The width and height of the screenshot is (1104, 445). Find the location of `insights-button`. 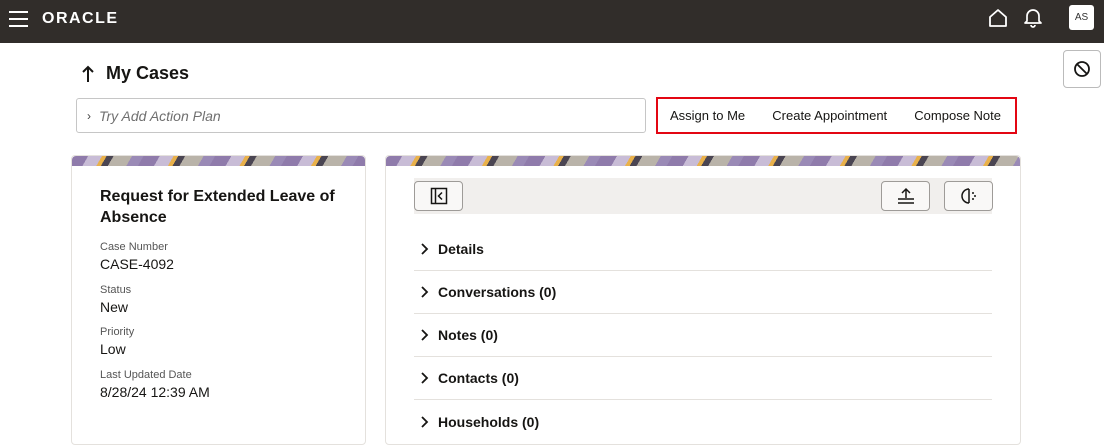

insights-button is located at coordinates (968, 196).